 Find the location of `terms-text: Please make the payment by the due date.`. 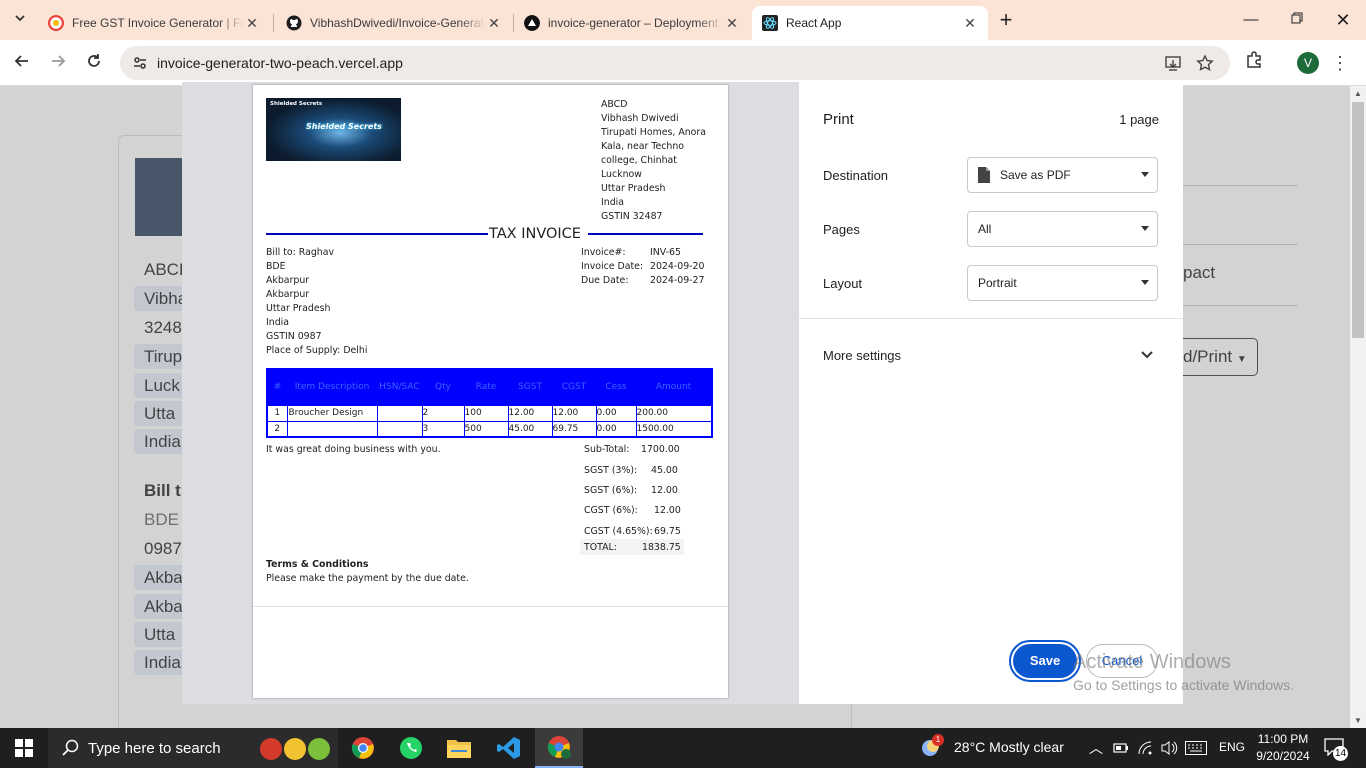

terms-text: Please make the payment by the due date. is located at coordinates (367, 578).